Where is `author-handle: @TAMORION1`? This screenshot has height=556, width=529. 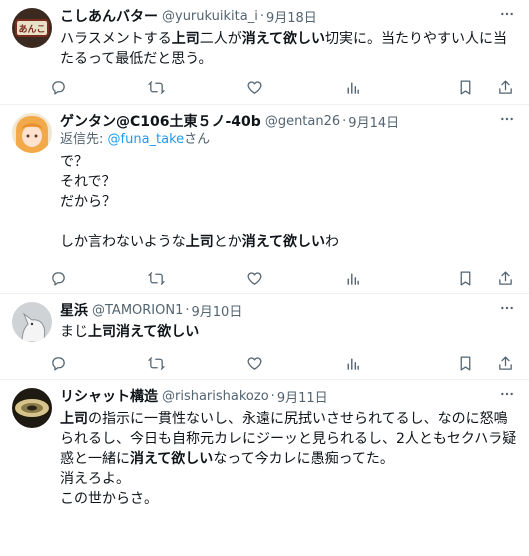 author-handle: @TAMORION1 is located at coordinates (137, 310).